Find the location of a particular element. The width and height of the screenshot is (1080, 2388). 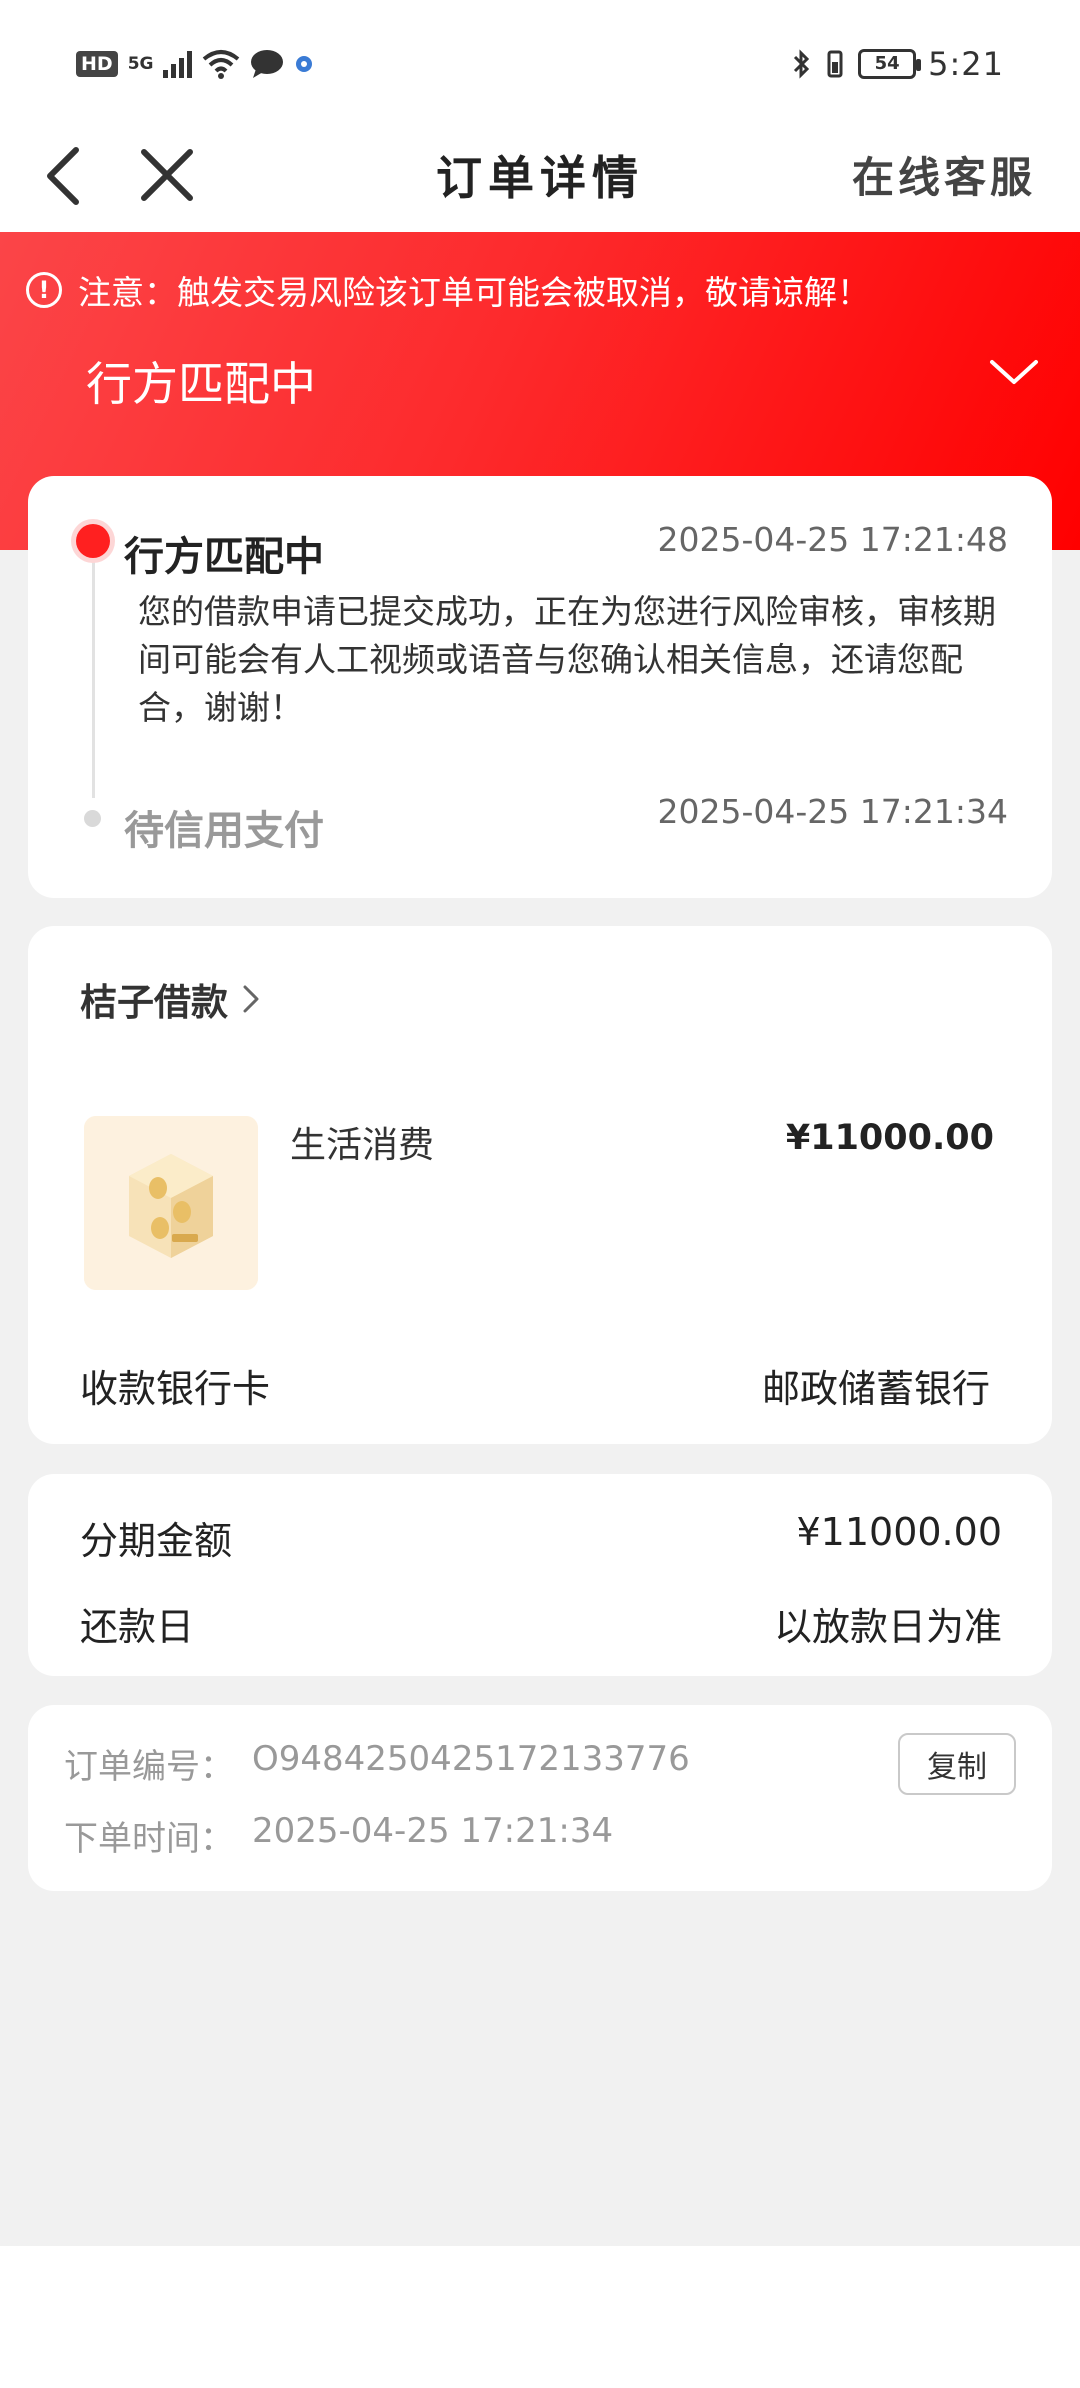

status-bar: HD 5G 54 5:21 is located at coordinates (540, 60).